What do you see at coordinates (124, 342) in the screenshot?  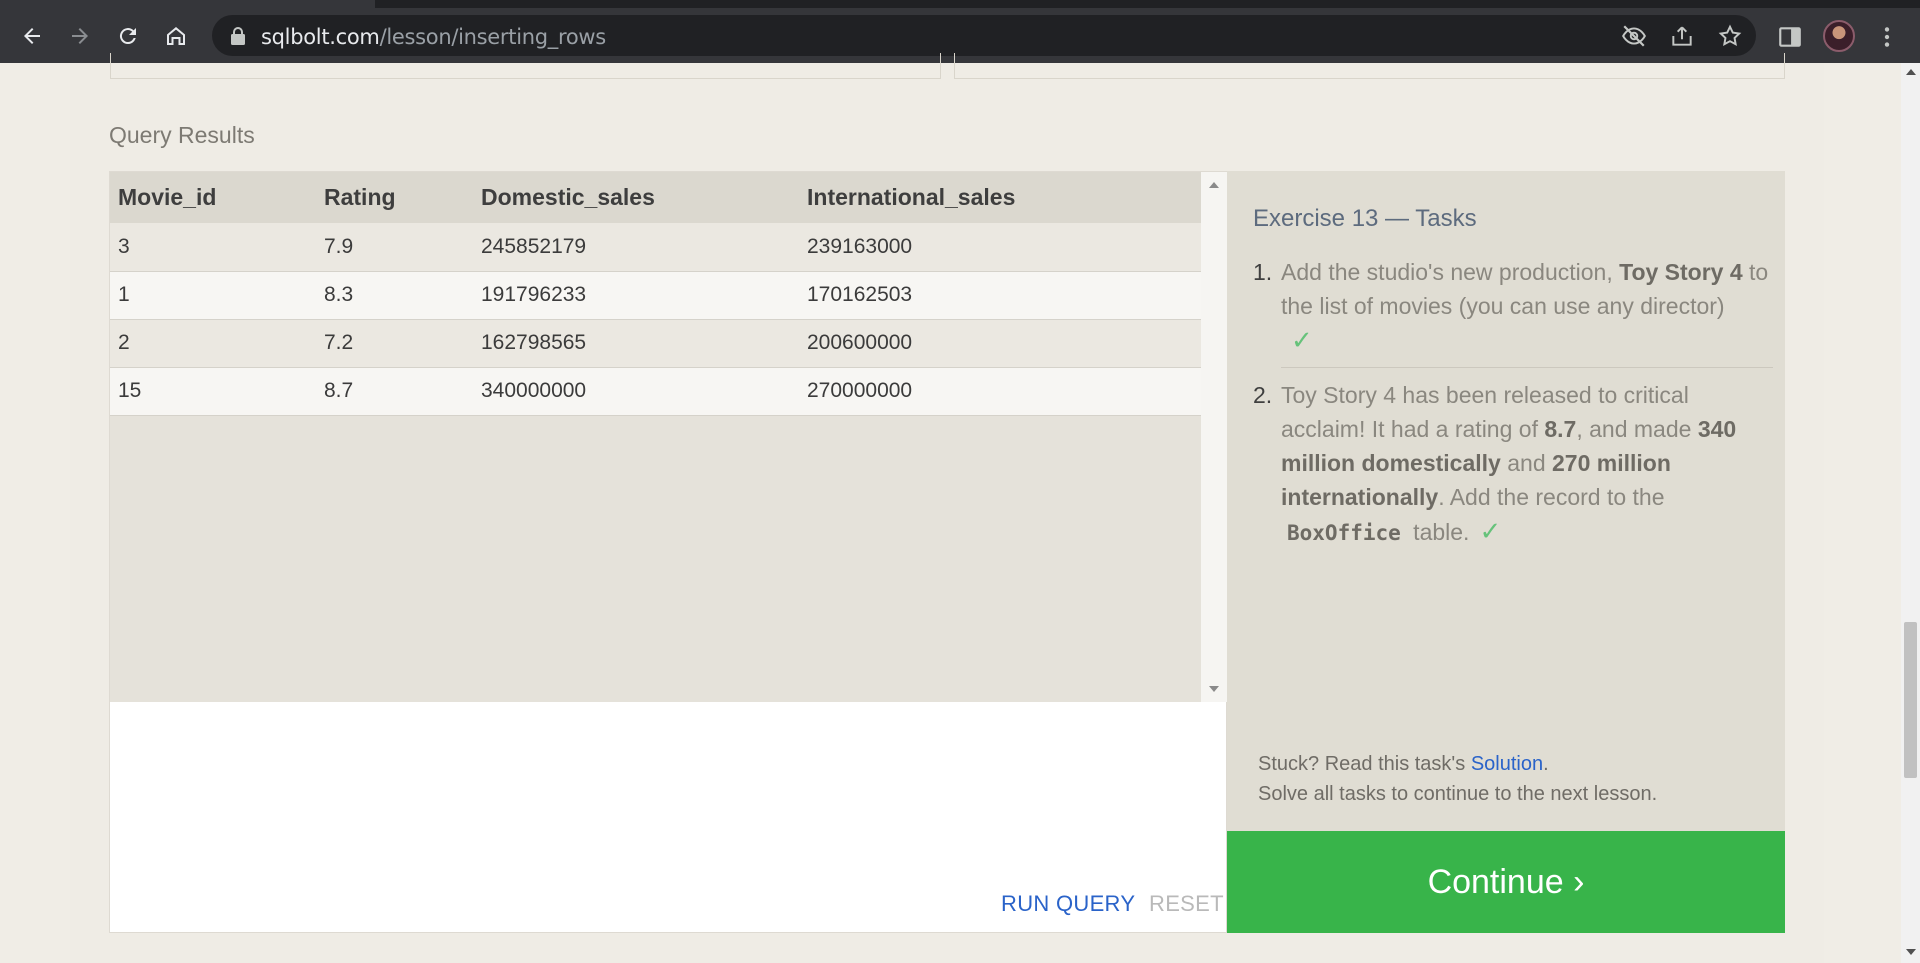 I see `table-cell: 2` at bounding box center [124, 342].